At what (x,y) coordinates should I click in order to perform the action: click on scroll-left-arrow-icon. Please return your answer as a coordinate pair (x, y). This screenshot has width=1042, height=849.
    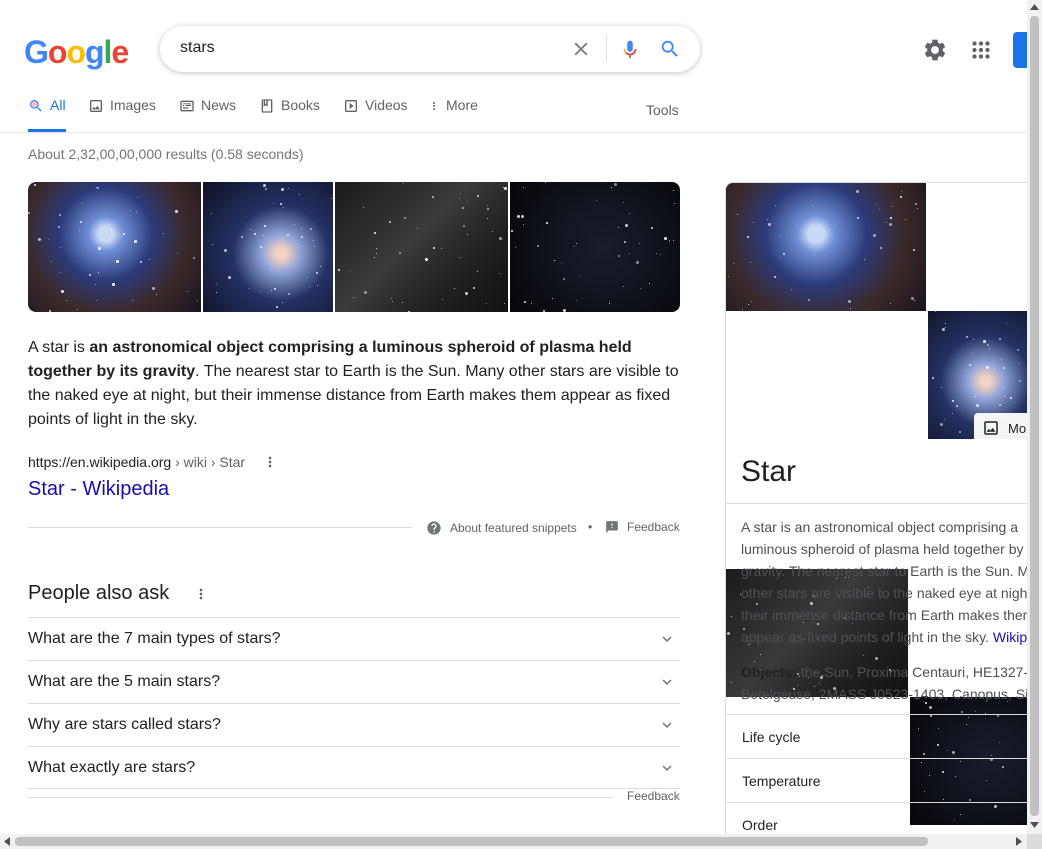
    Looking at the image, I should click on (7, 841).